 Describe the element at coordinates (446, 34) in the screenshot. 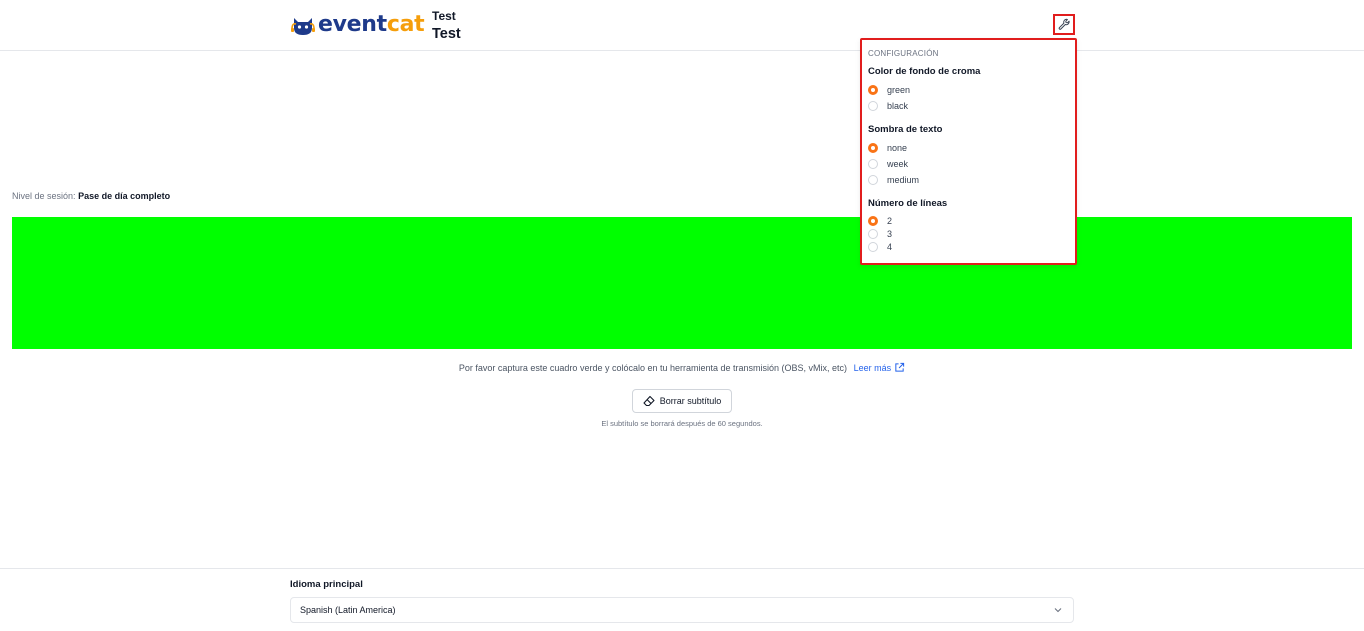

I see `event-name-line2: Test` at that location.